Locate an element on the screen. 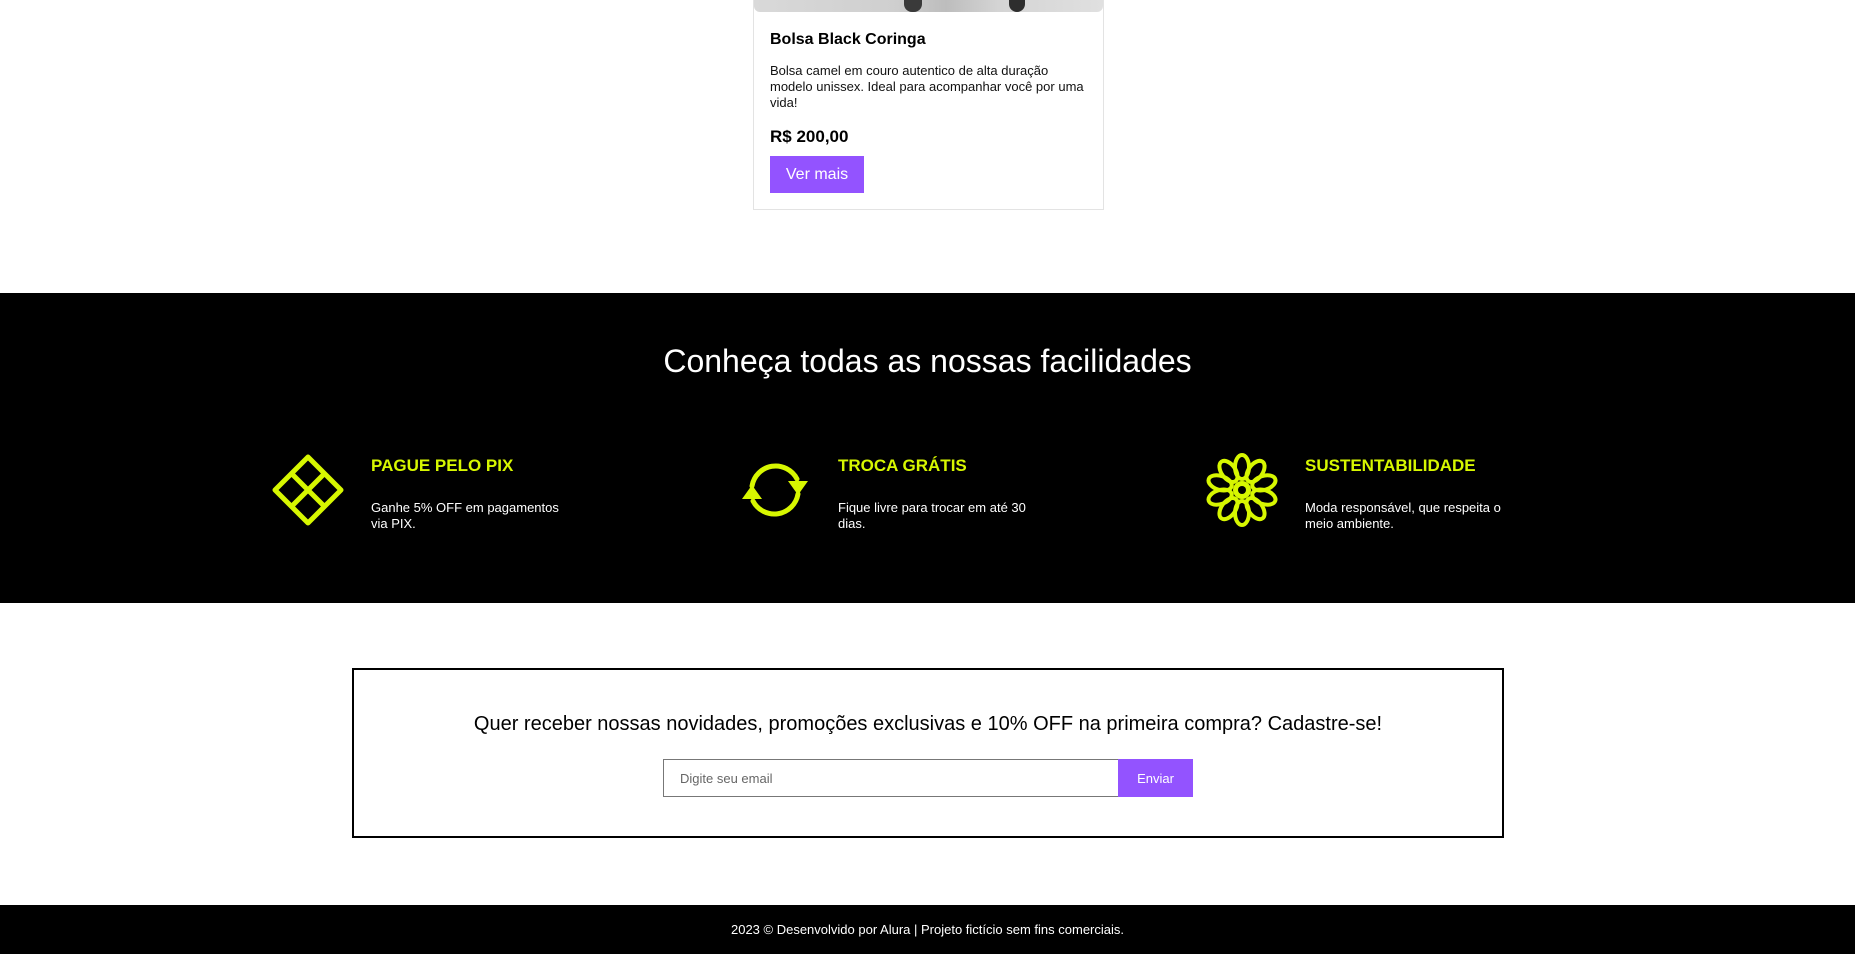  feature-title: PAGUE PELO PIX is located at coordinates (442, 465).